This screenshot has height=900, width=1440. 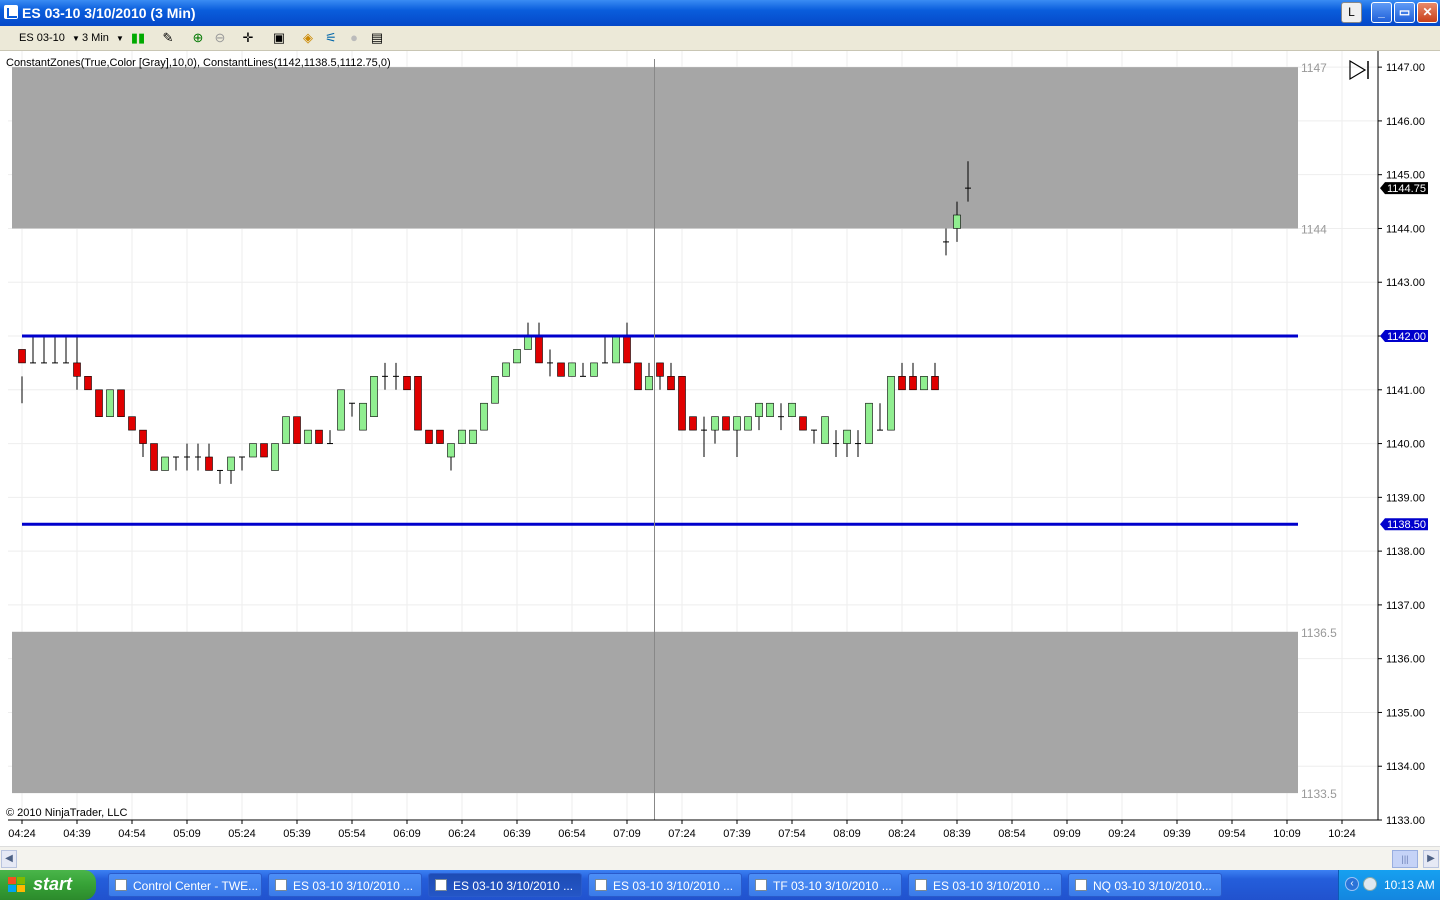 What do you see at coordinates (1352, 884) in the screenshot?
I see `chevron-left-icon: ‹` at bounding box center [1352, 884].